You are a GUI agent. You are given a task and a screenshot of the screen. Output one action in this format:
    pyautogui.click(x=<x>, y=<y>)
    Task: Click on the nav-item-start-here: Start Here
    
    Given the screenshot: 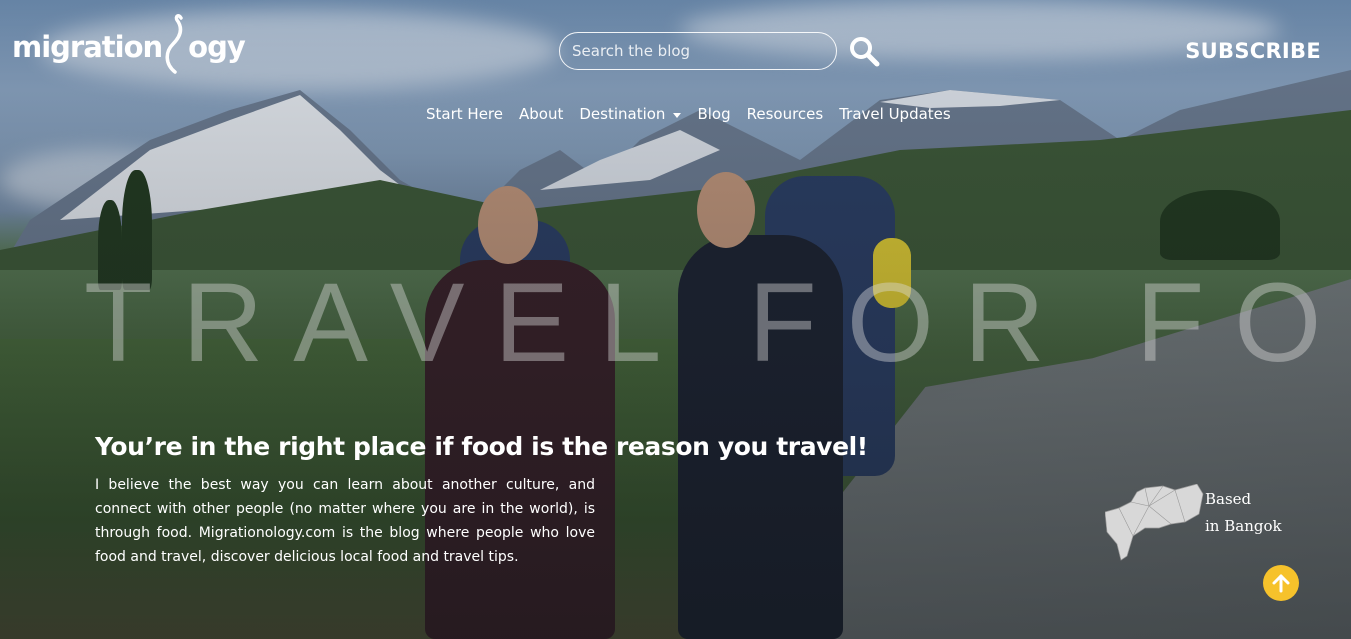 What is the action you would take?
    pyautogui.click(x=464, y=114)
    